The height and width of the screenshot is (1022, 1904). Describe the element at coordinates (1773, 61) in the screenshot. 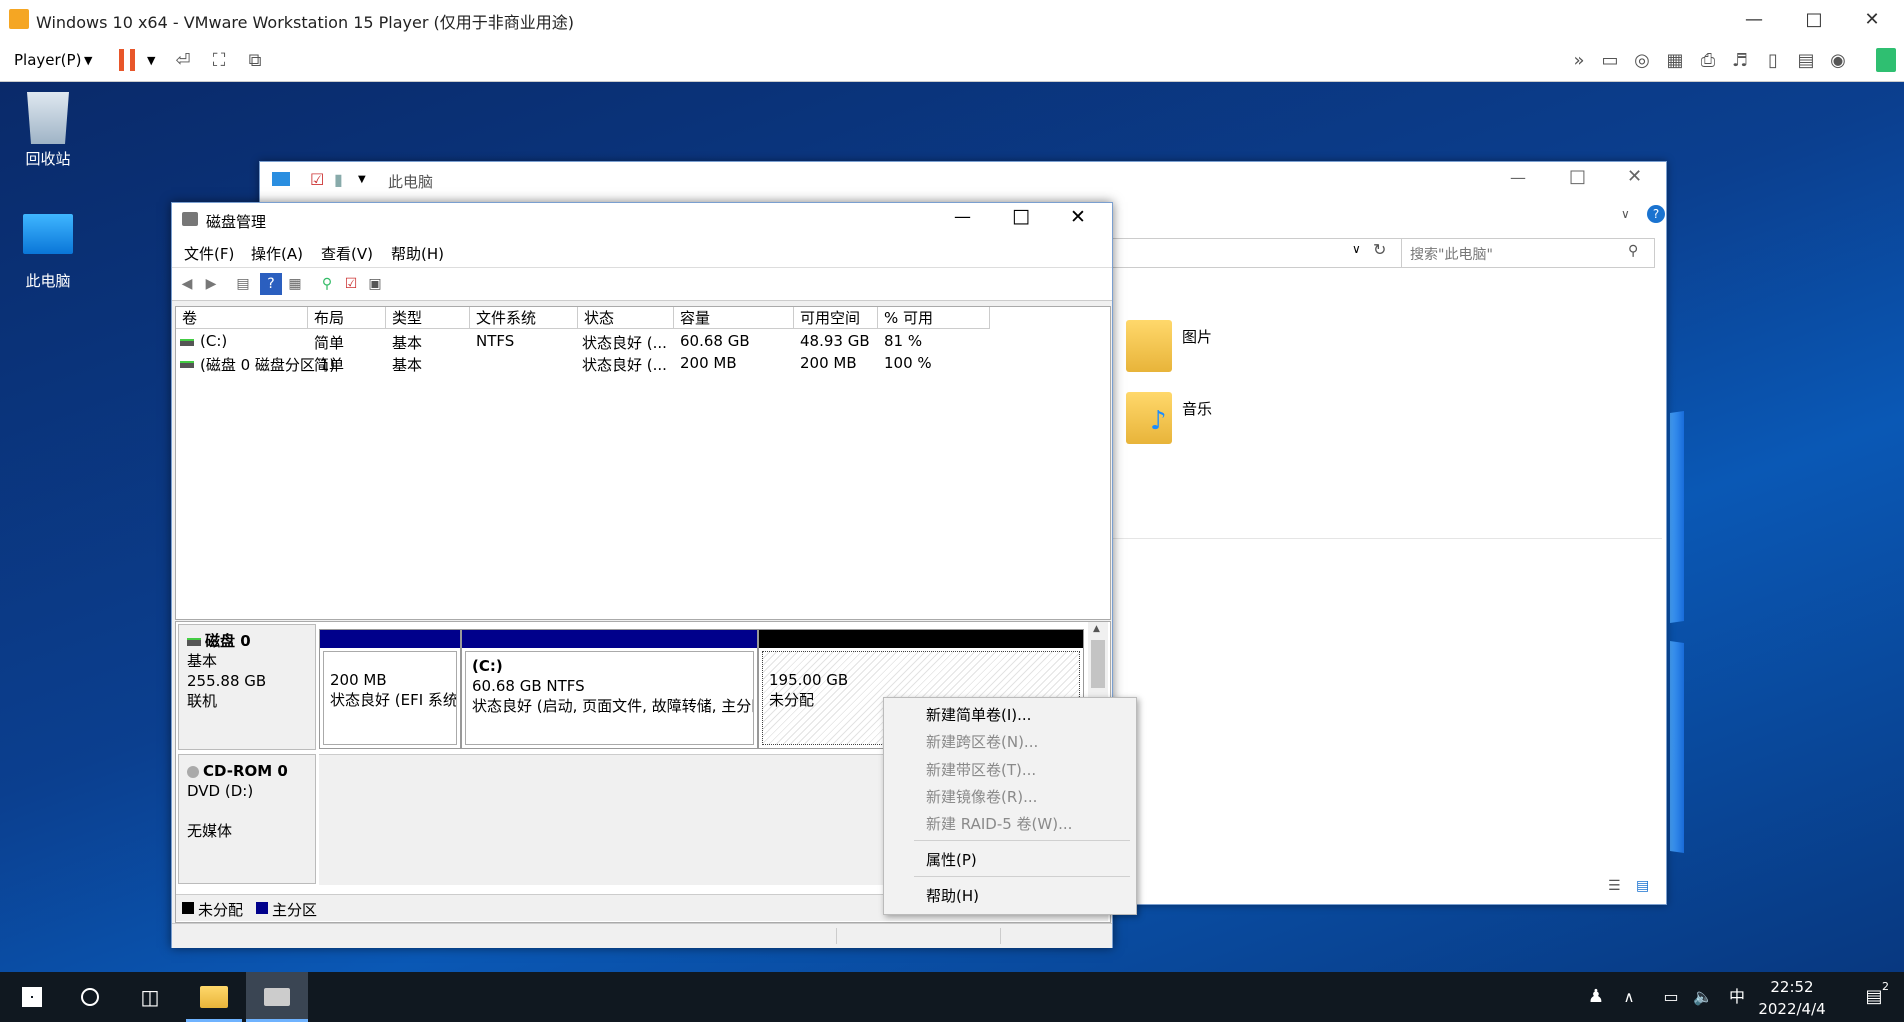

I see `usb-icon: ▯` at that location.